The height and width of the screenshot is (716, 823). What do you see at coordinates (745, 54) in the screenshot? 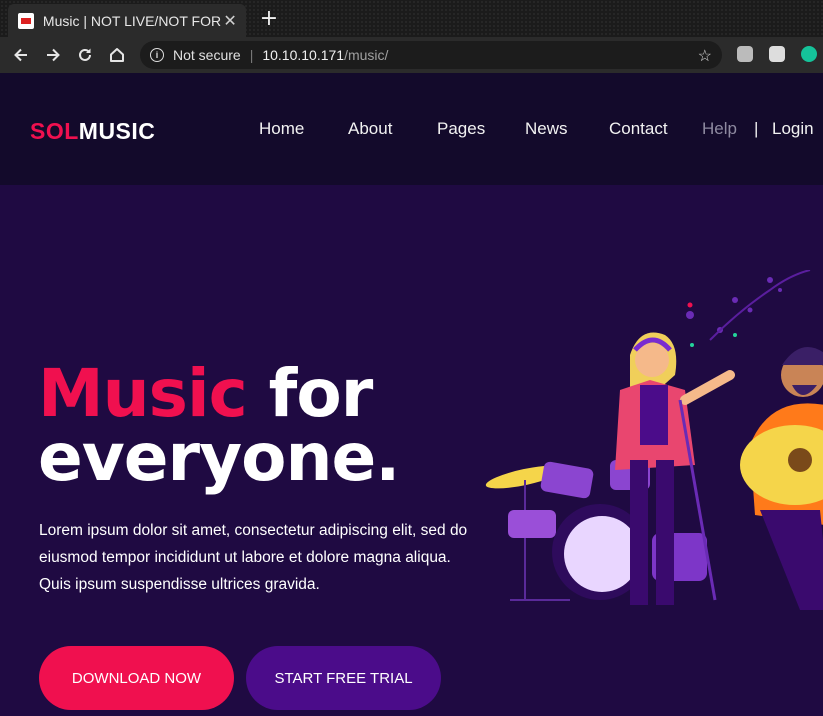
I see `chat-extension-icon` at bounding box center [745, 54].